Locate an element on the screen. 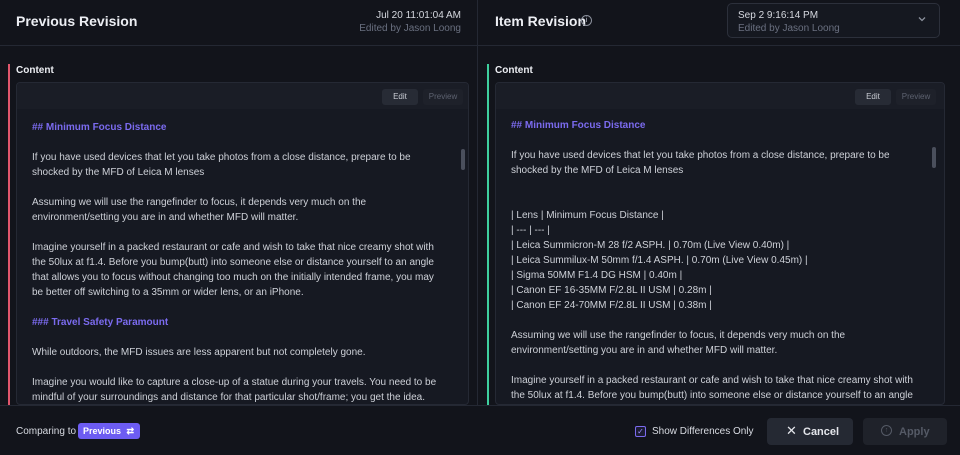  added-indicator-bar is located at coordinates (488, 234).